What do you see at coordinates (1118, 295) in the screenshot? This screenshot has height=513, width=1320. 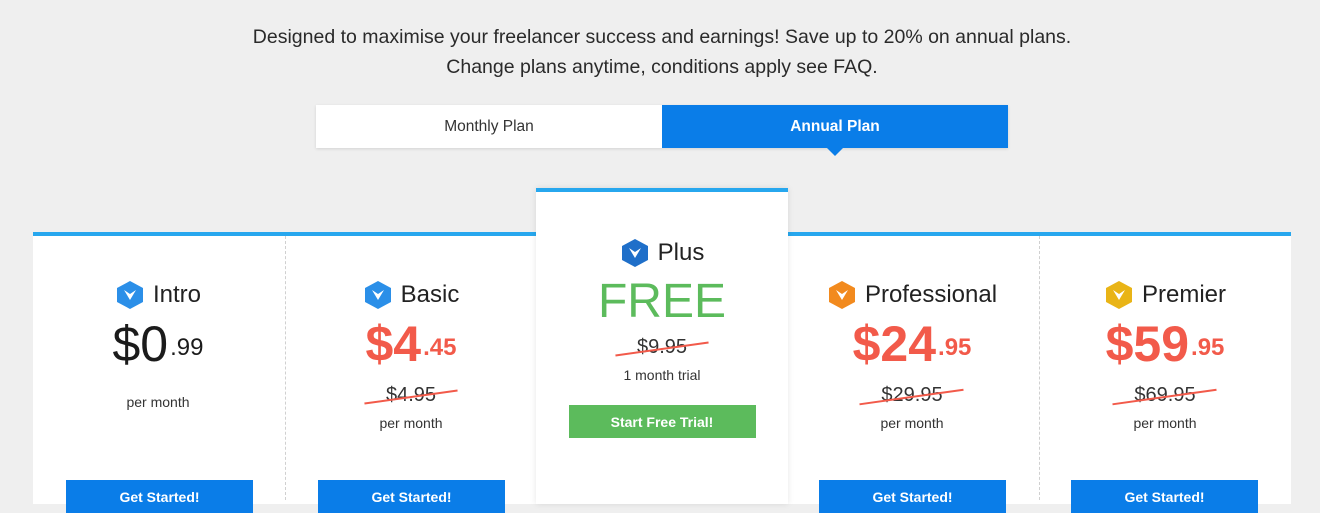 I see `premier-badge-icon` at bounding box center [1118, 295].